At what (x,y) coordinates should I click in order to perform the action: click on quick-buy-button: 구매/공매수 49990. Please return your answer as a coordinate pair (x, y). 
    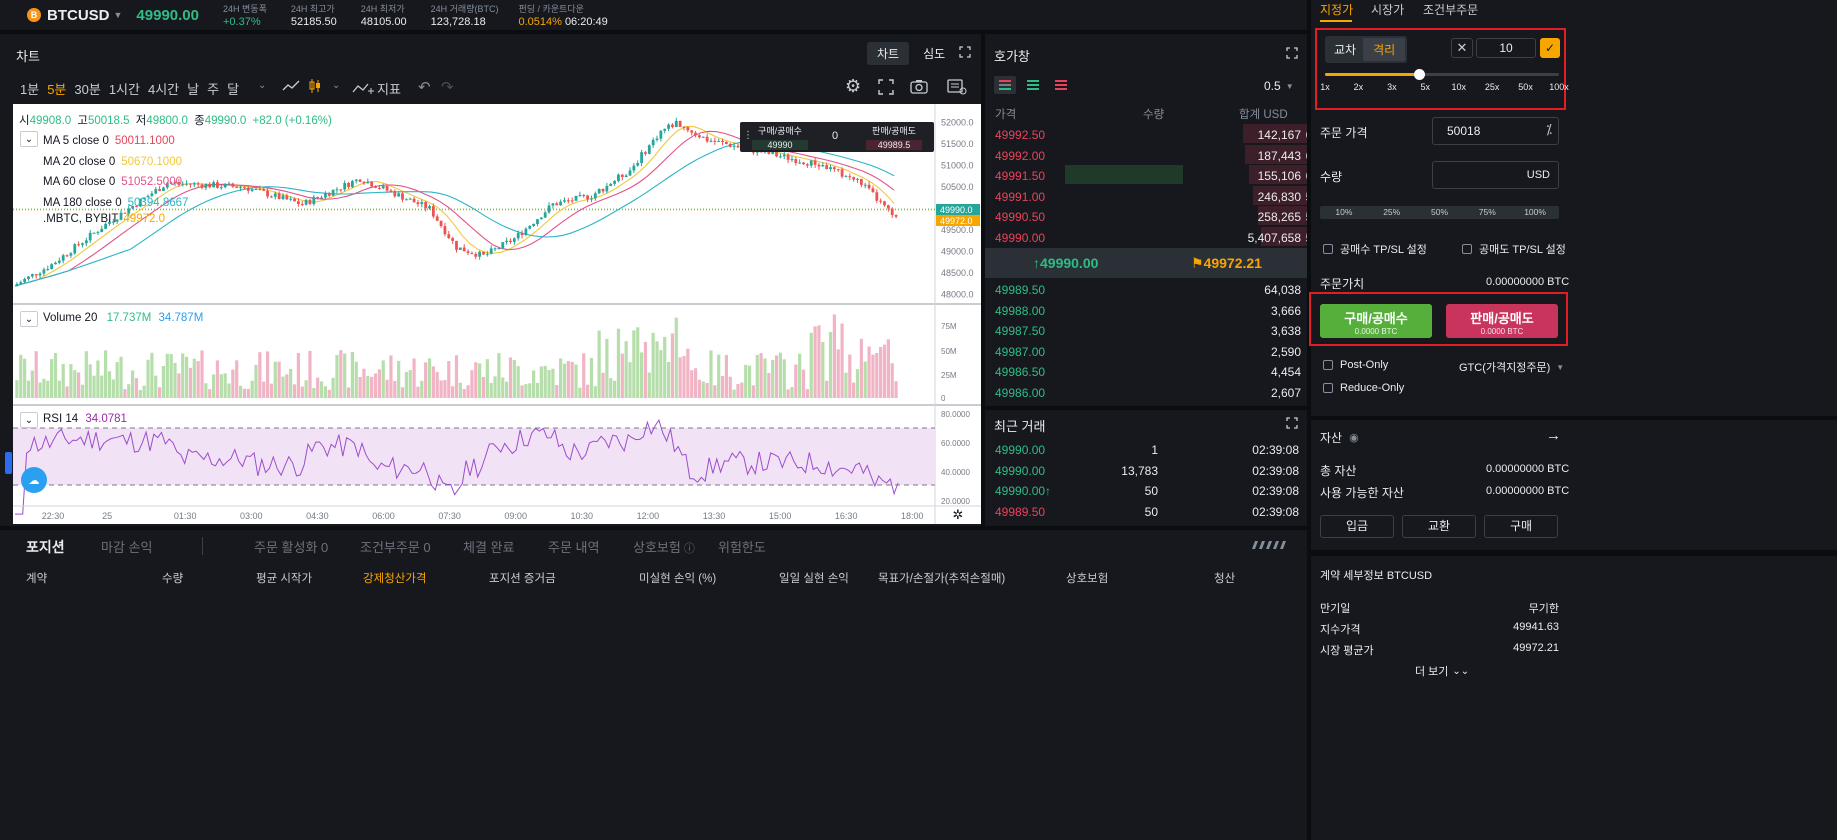
    Looking at the image, I should click on (780, 137).